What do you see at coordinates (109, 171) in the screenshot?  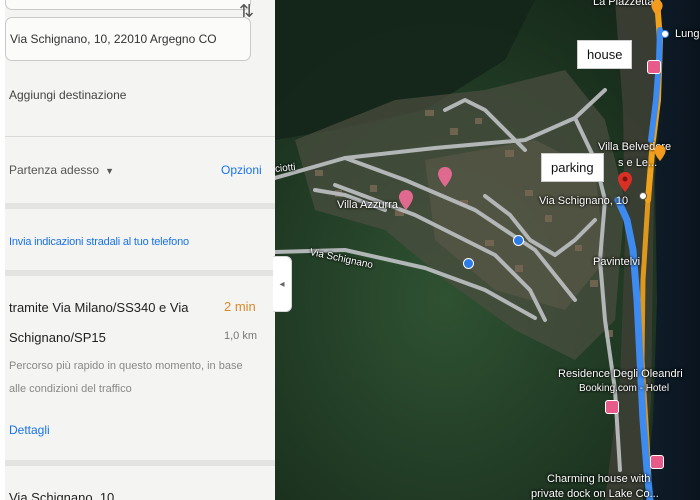 I see `caret-down-icon: ▼` at bounding box center [109, 171].